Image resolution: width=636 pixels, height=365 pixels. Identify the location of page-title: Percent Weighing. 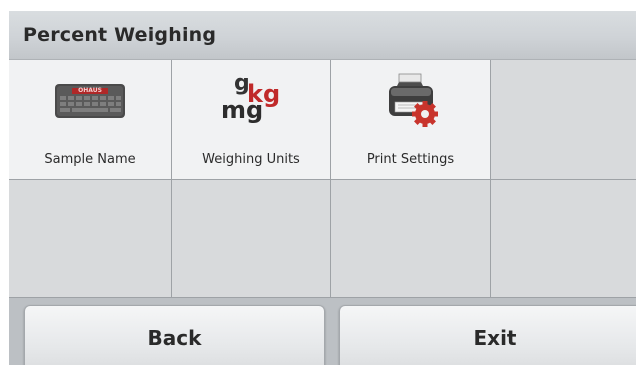
(120, 35).